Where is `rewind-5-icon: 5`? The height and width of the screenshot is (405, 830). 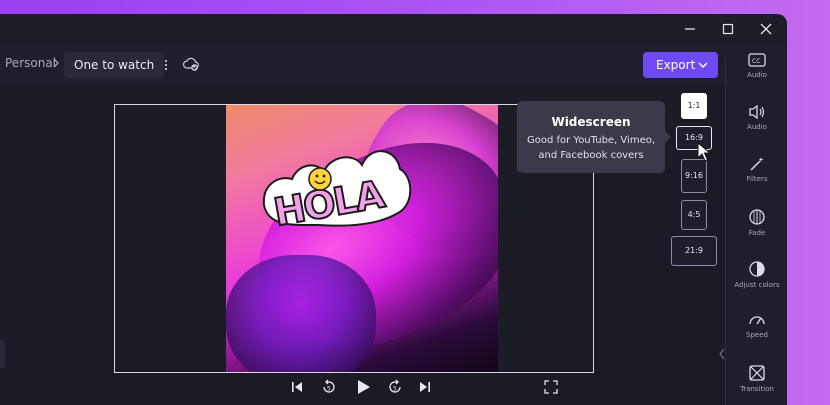 rewind-5-icon: 5 is located at coordinates (329, 386).